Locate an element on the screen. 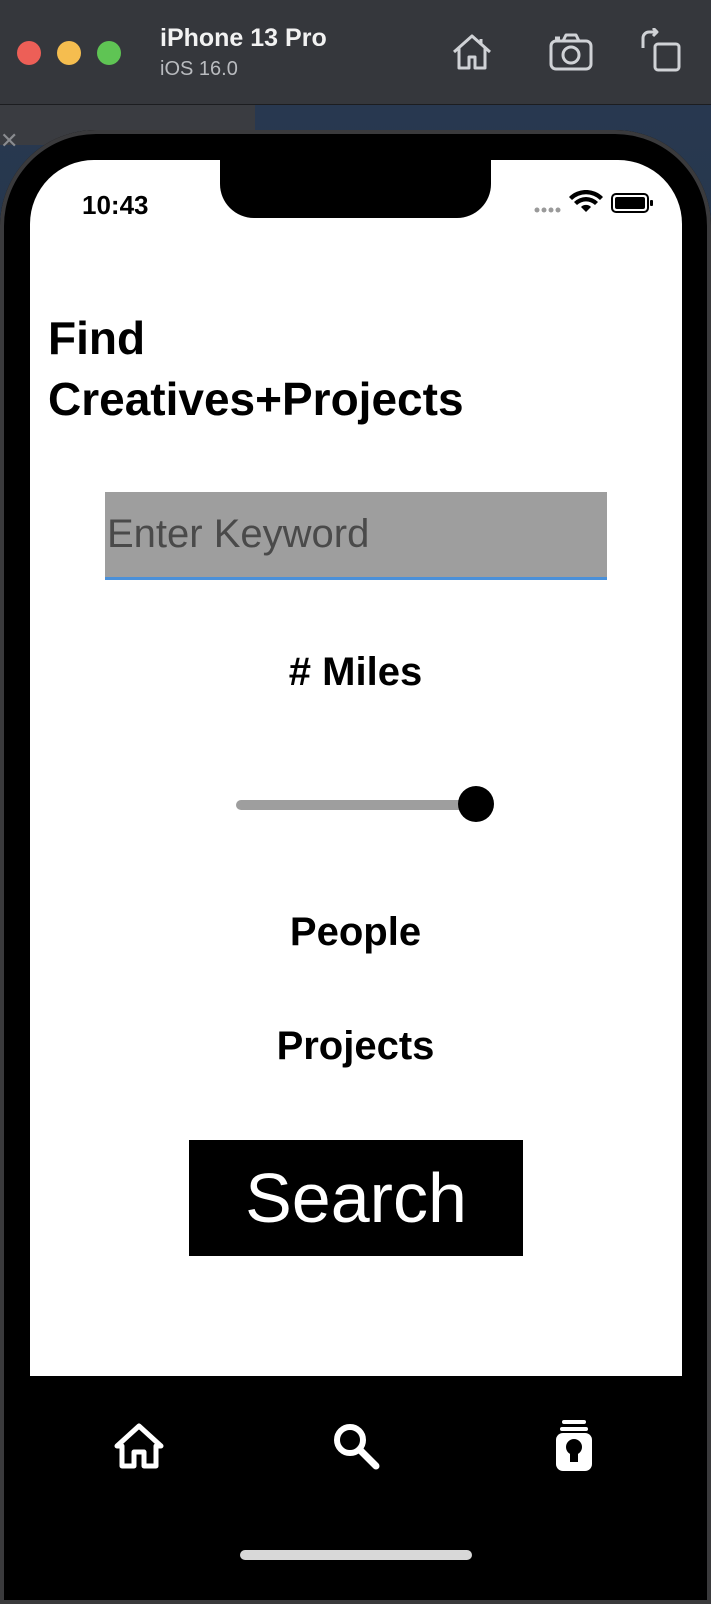 The image size is (711, 1604). home-indicator is located at coordinates (356, 1555).